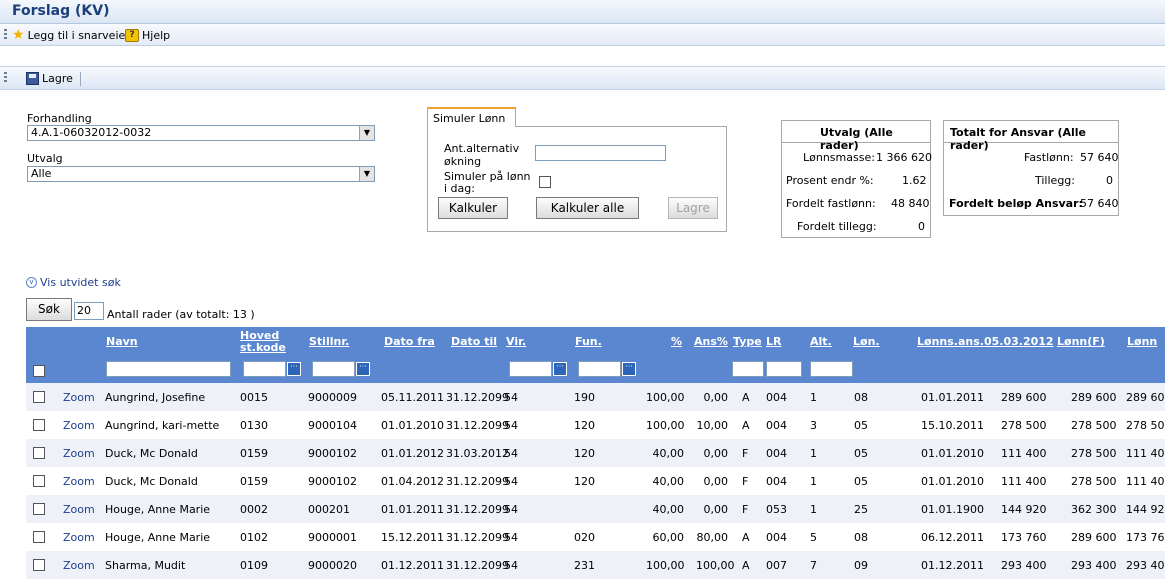 The width and height of the screenshot is (1165, 579). I want to click on cell-navn: Duck, Mc Donald, so click(151, 481).